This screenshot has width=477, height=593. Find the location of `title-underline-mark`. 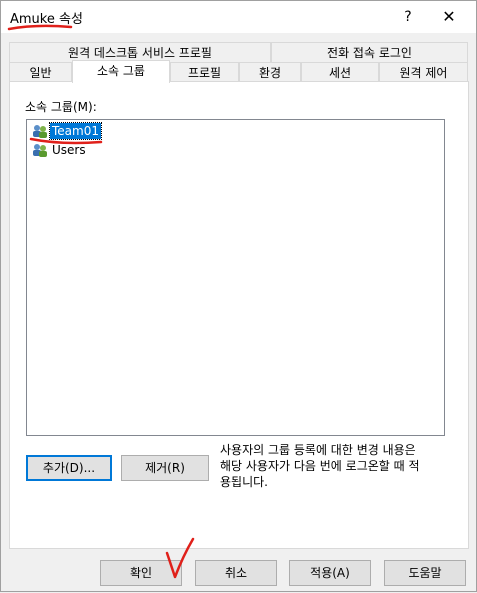

title-underline-mark is located at coordinates (40, 27).